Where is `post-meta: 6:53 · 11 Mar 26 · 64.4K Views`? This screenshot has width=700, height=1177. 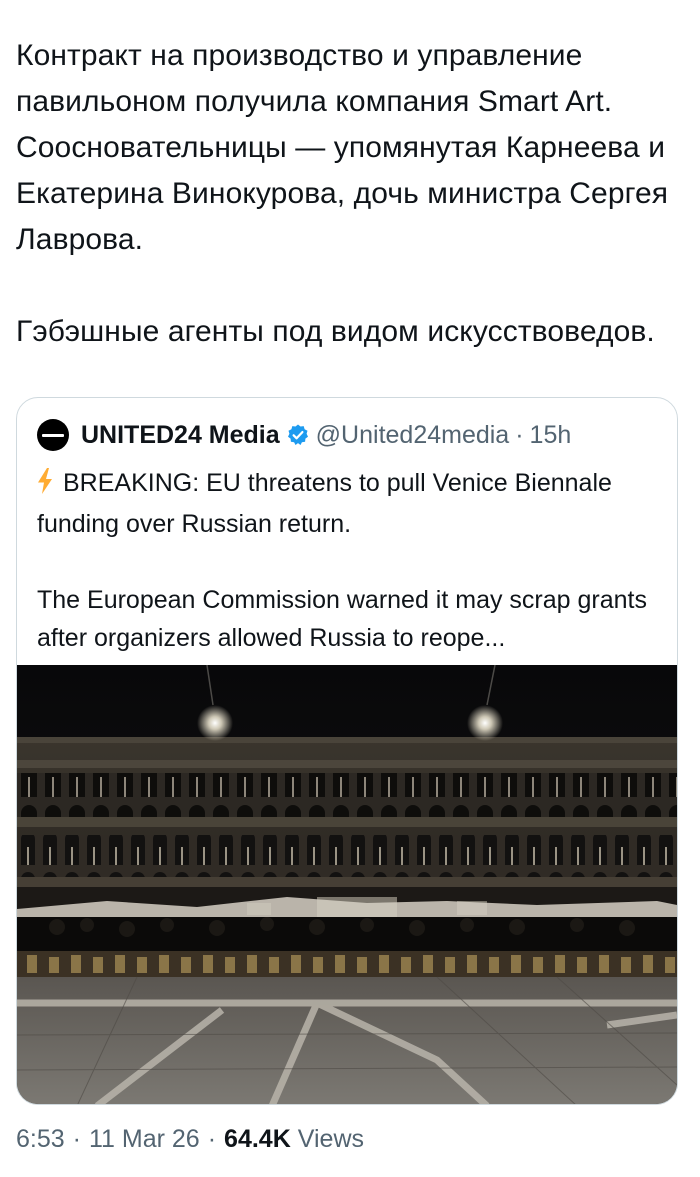 post-meta: 6:53 · 11 Mar 26 · 64.4K Views is located at coordinates (190, 1139).